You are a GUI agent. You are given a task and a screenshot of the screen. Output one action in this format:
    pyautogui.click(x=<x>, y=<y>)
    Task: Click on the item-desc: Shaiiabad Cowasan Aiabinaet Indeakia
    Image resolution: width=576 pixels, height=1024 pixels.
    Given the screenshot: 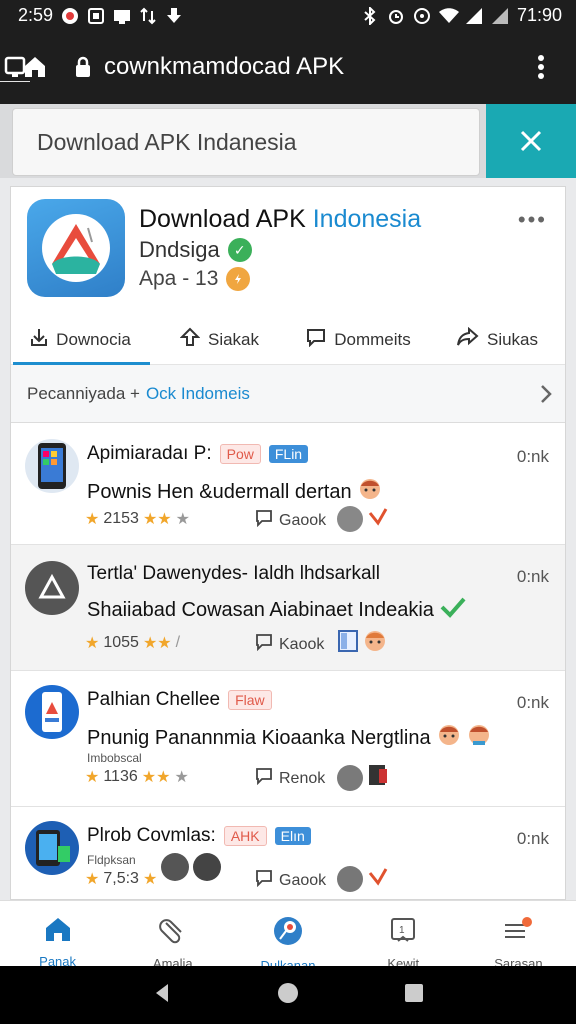 What is the action you would take?
    pyautogui.click(x=260, y=609)
    